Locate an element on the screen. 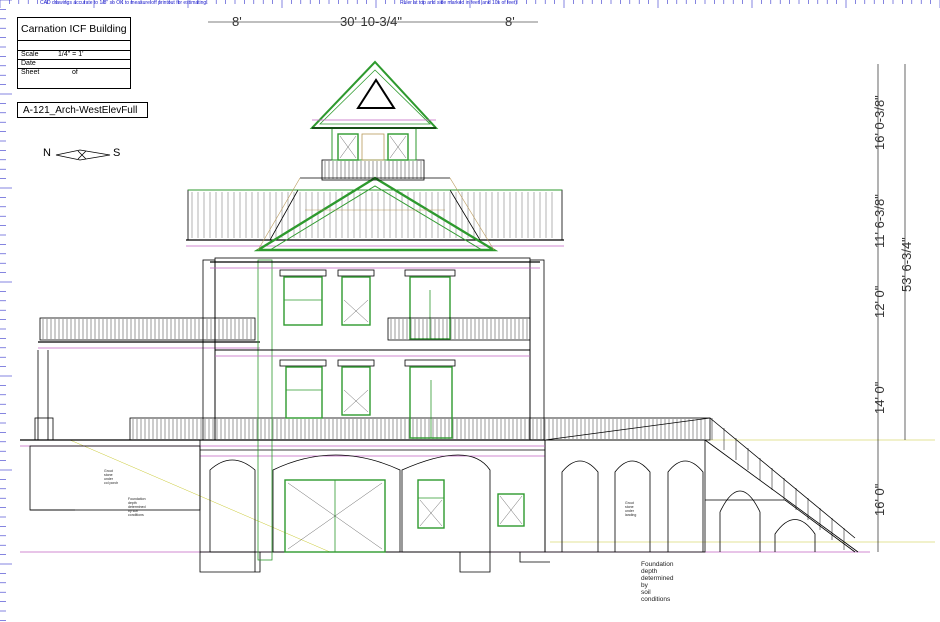 Image resolution: width=940 pixels, height=622 pixels. compass-arrow-icon is located at coordinates (83, 155).